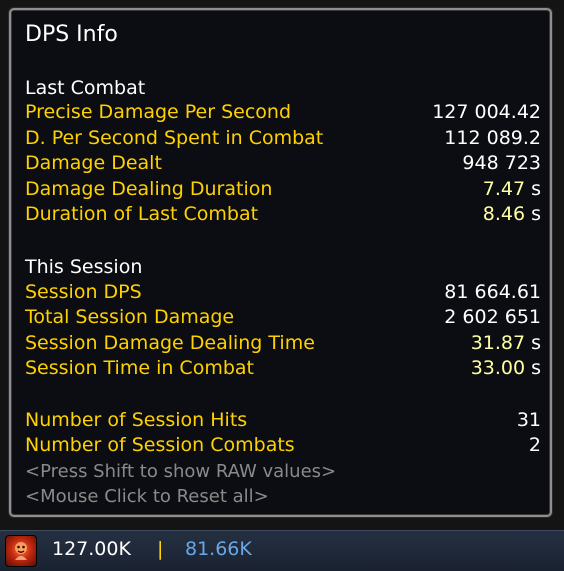  I want to click on stat-value: 2, so click(534, 445).